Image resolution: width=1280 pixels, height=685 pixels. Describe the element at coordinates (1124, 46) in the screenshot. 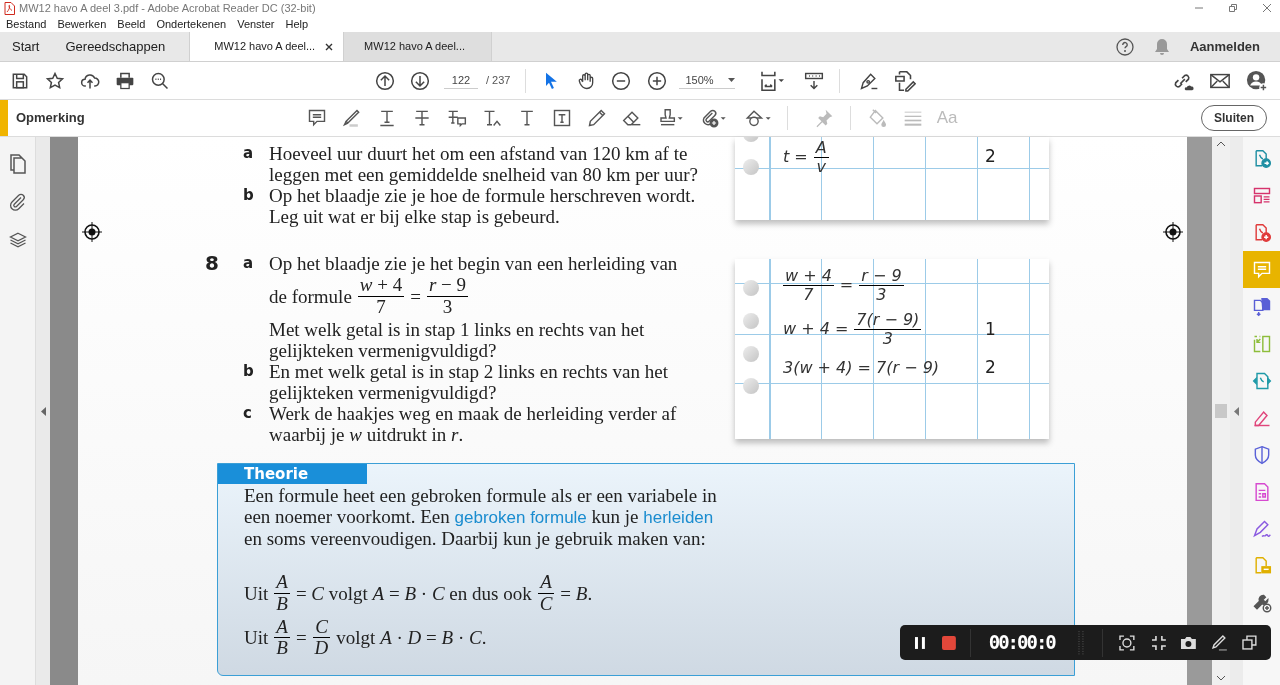

I see `help-icon` at that location.